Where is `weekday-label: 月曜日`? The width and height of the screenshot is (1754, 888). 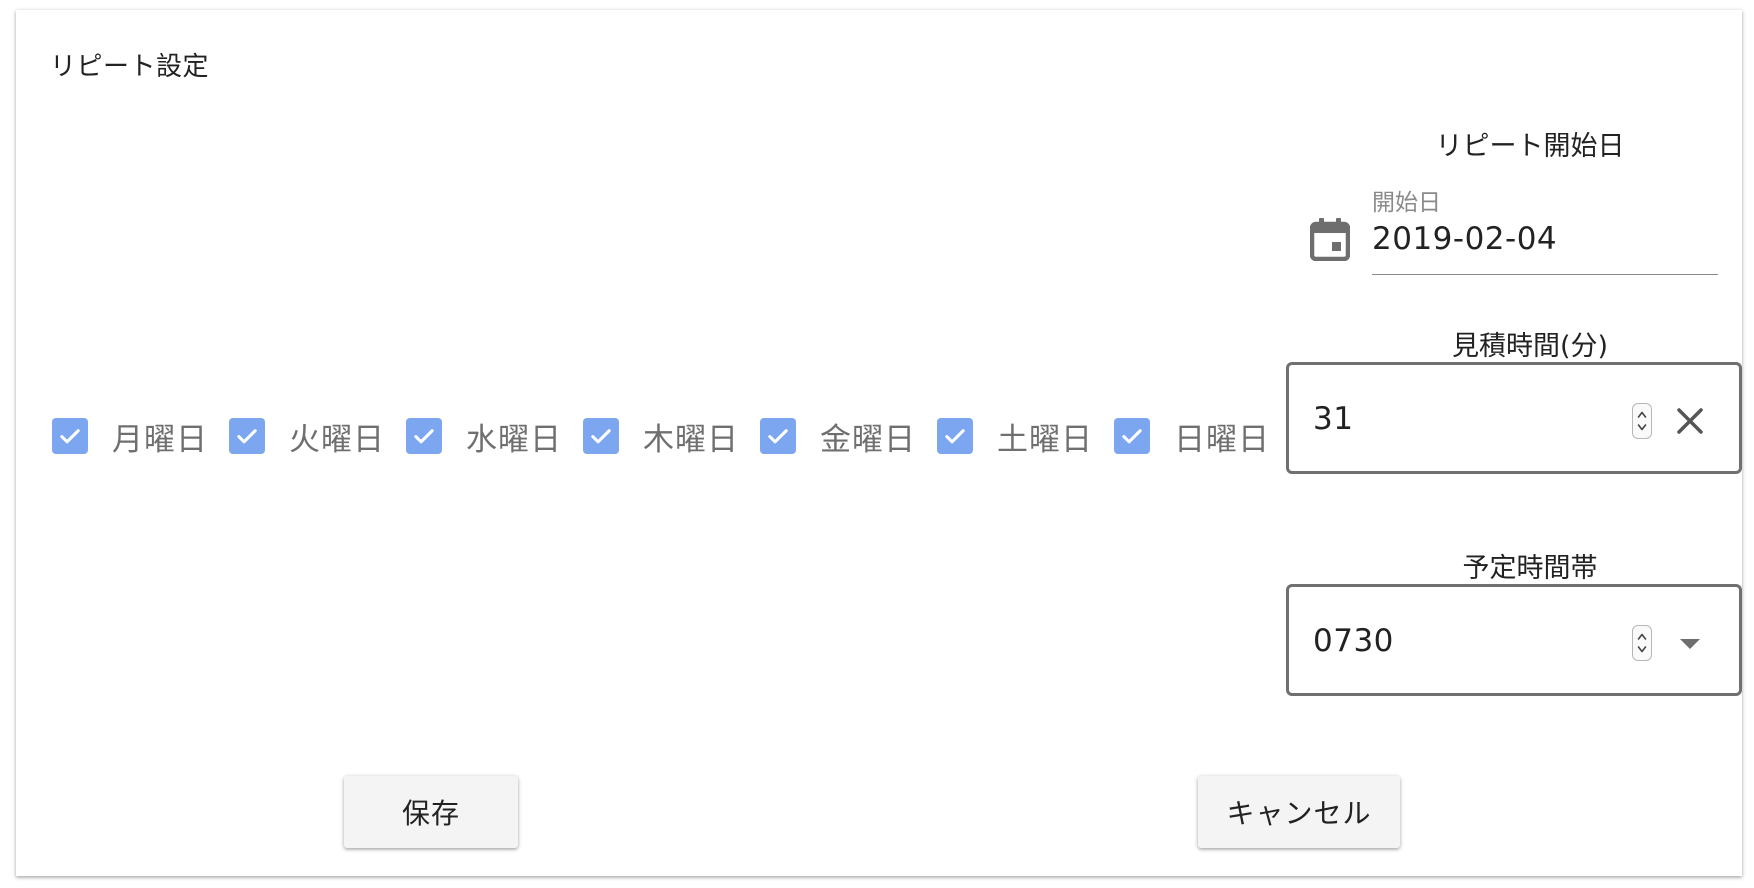
weekday-label: 月曜日 is located at coordinates (160, 439).